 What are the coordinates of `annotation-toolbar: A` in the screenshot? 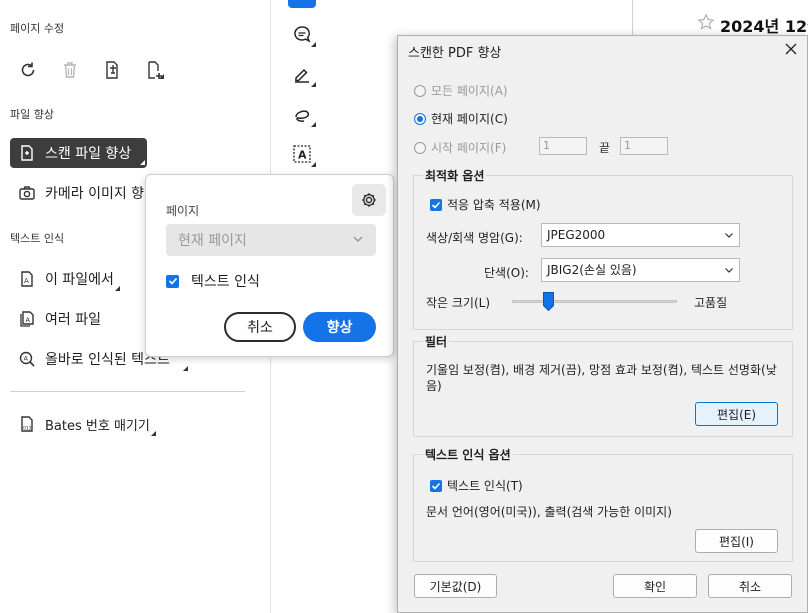 It's located at (302, 90).